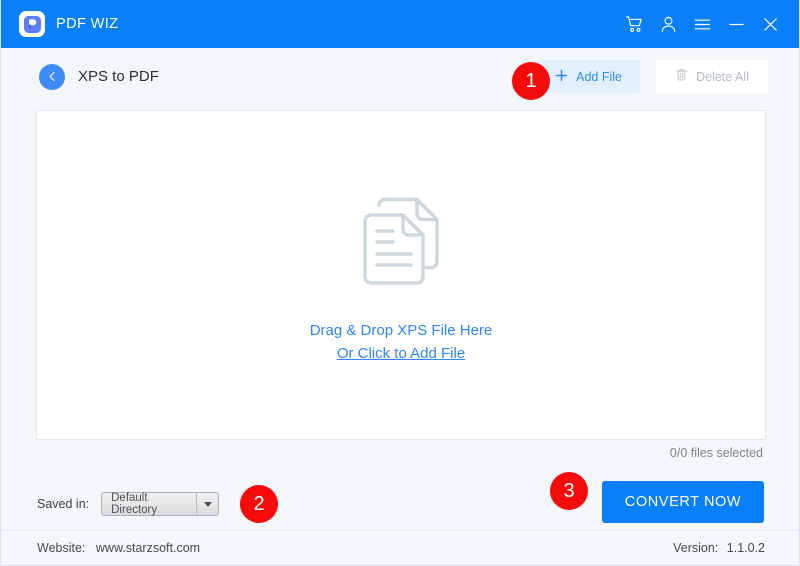 The height and width of the screenshot is (566, 800). Describe the element at coordinates (634, 24) in the screenshot. I see `cart-icon` at that location.